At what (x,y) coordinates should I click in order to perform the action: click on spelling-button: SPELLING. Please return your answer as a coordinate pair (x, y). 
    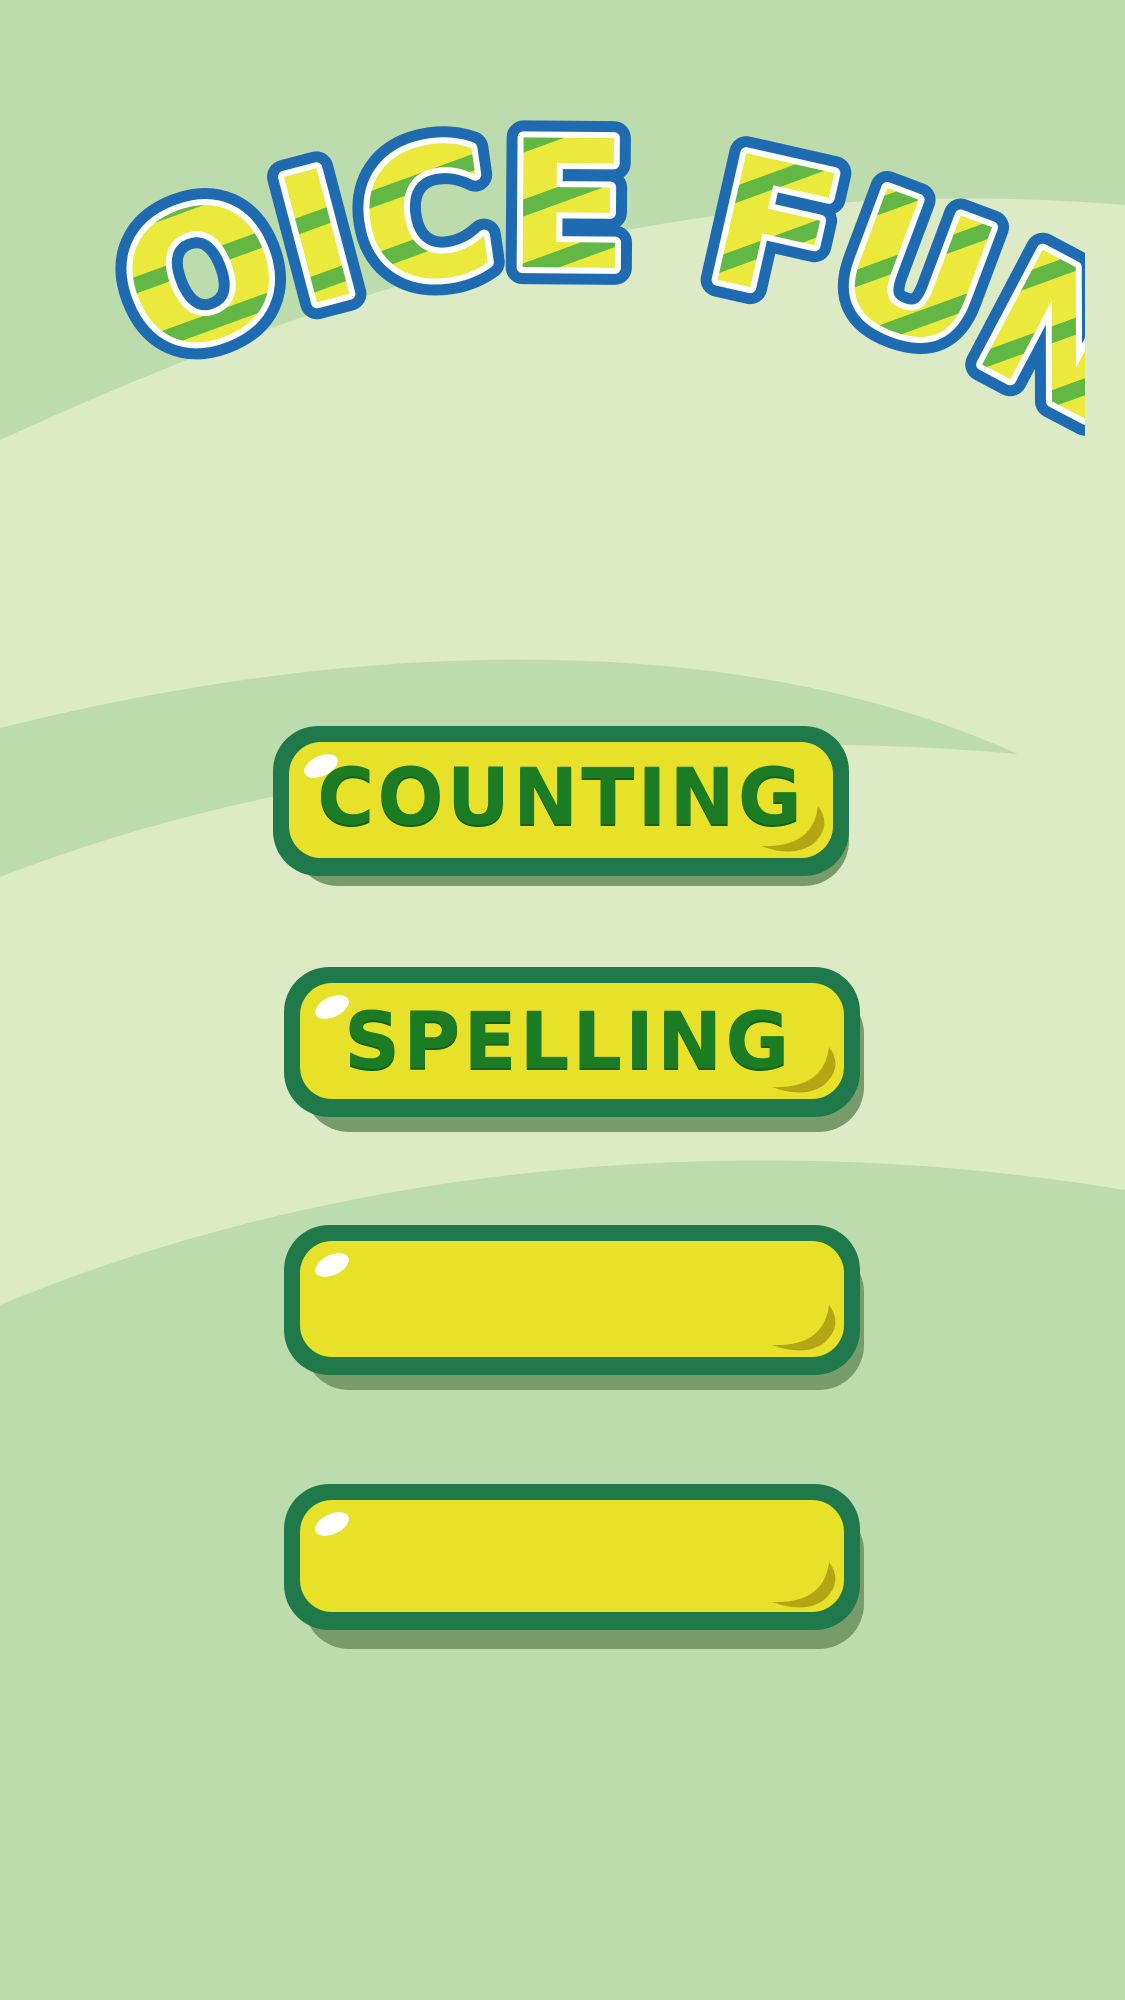
    Looking at the image, I should click on (574, 1049).